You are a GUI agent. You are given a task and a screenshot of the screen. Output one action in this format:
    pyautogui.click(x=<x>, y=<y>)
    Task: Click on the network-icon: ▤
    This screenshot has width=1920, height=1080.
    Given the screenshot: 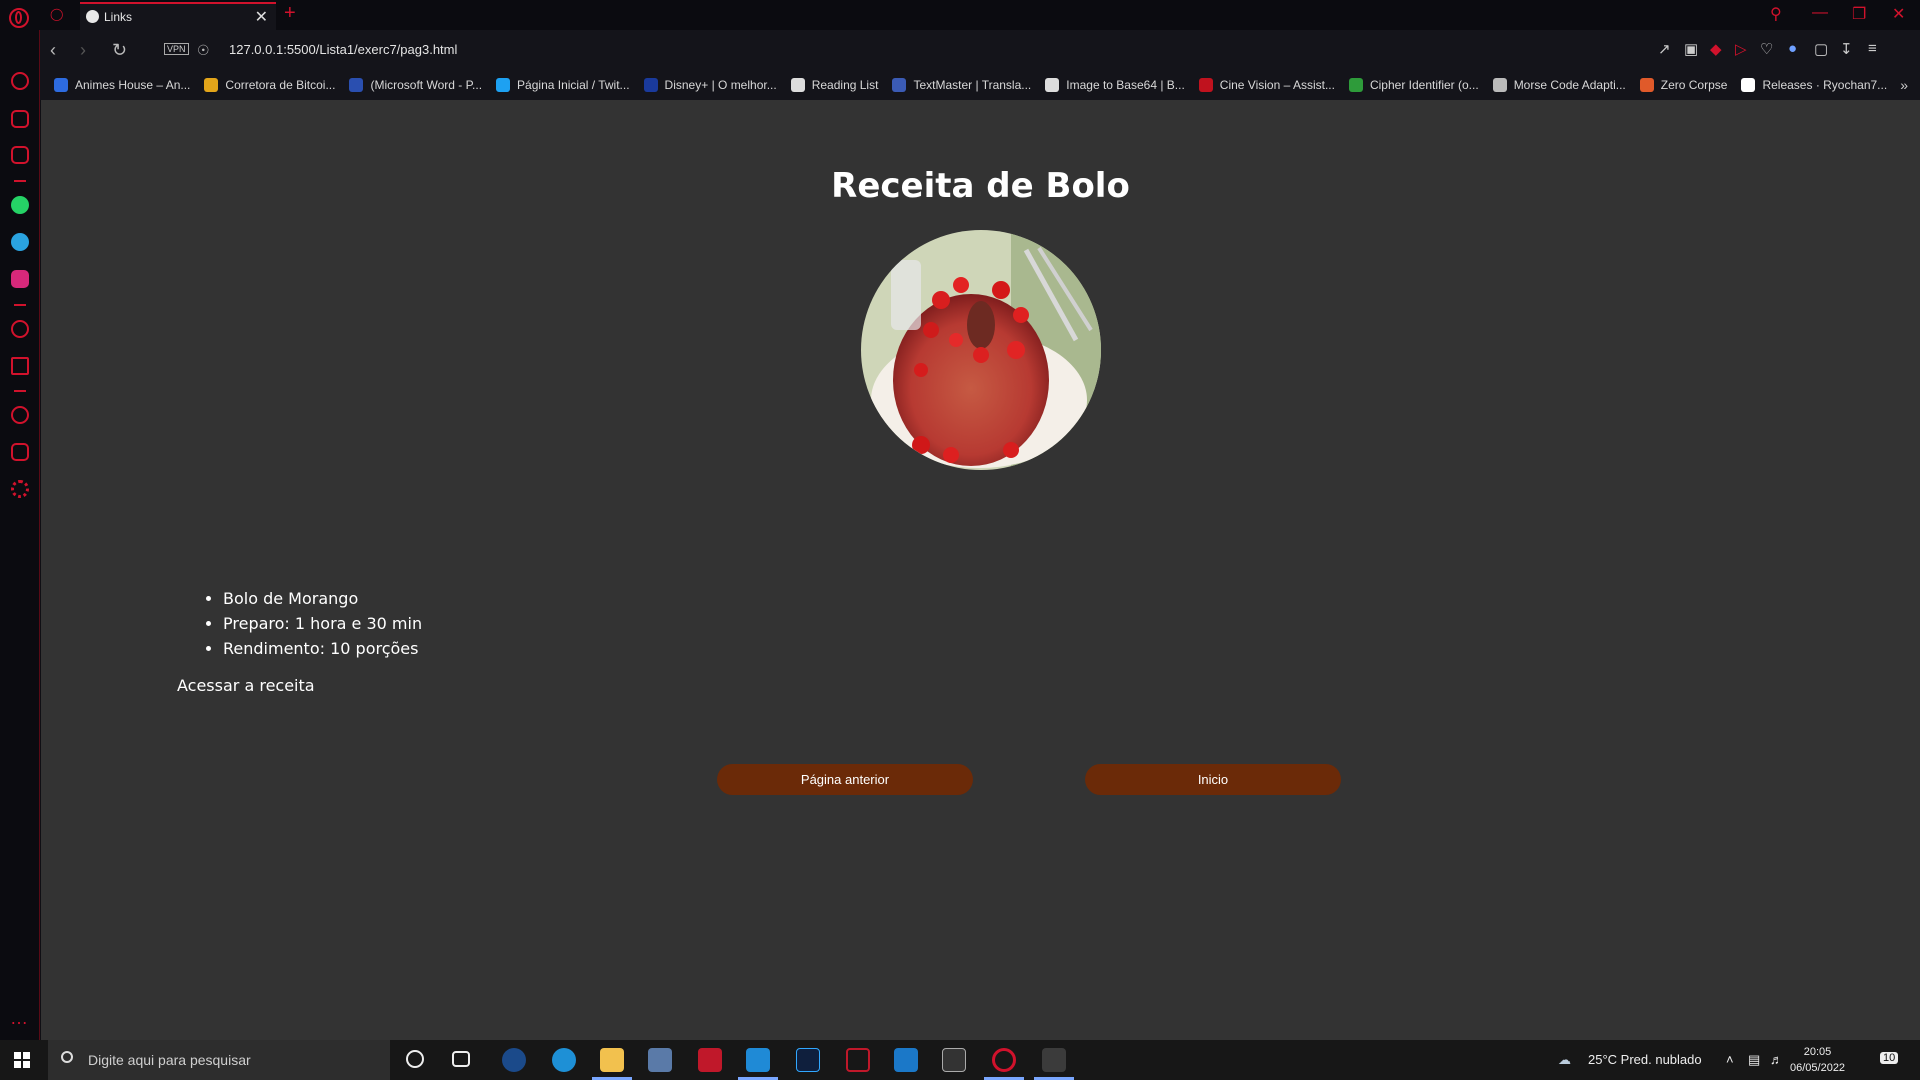 What is the action you would take?
    pyautogui.click(x=1754, y=1060)
    